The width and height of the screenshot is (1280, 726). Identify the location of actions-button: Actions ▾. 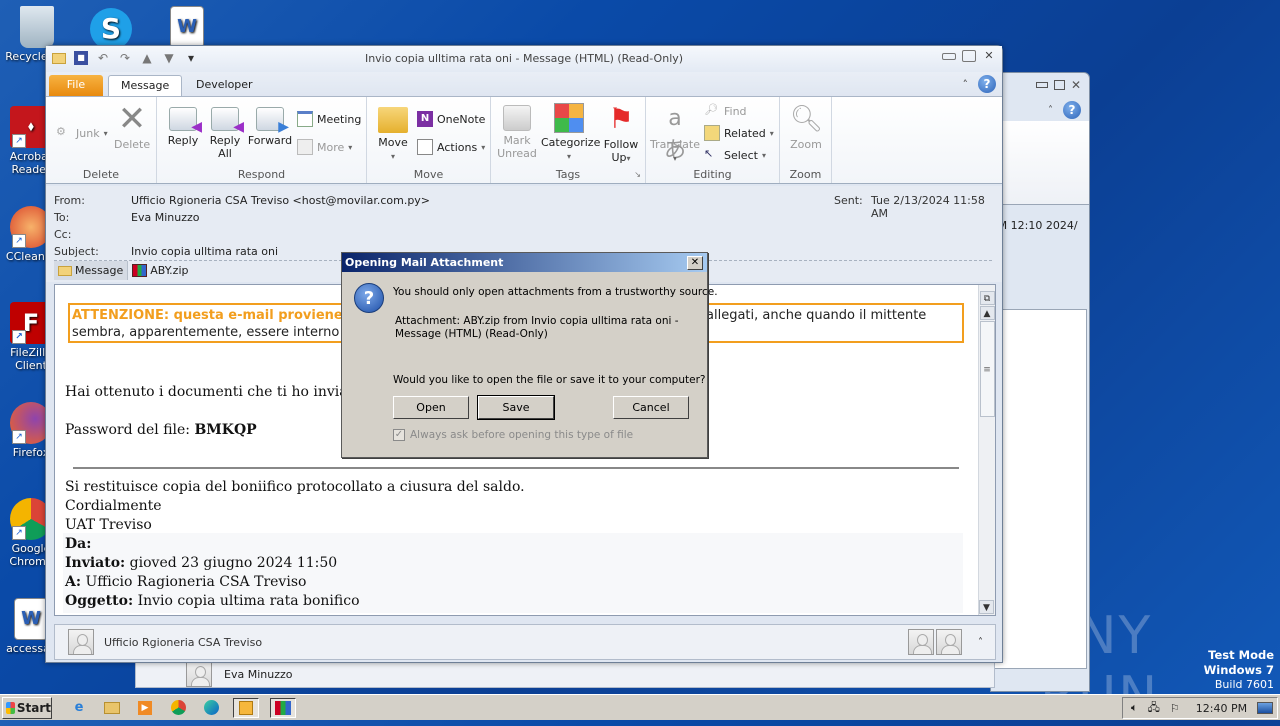
(451, 147).